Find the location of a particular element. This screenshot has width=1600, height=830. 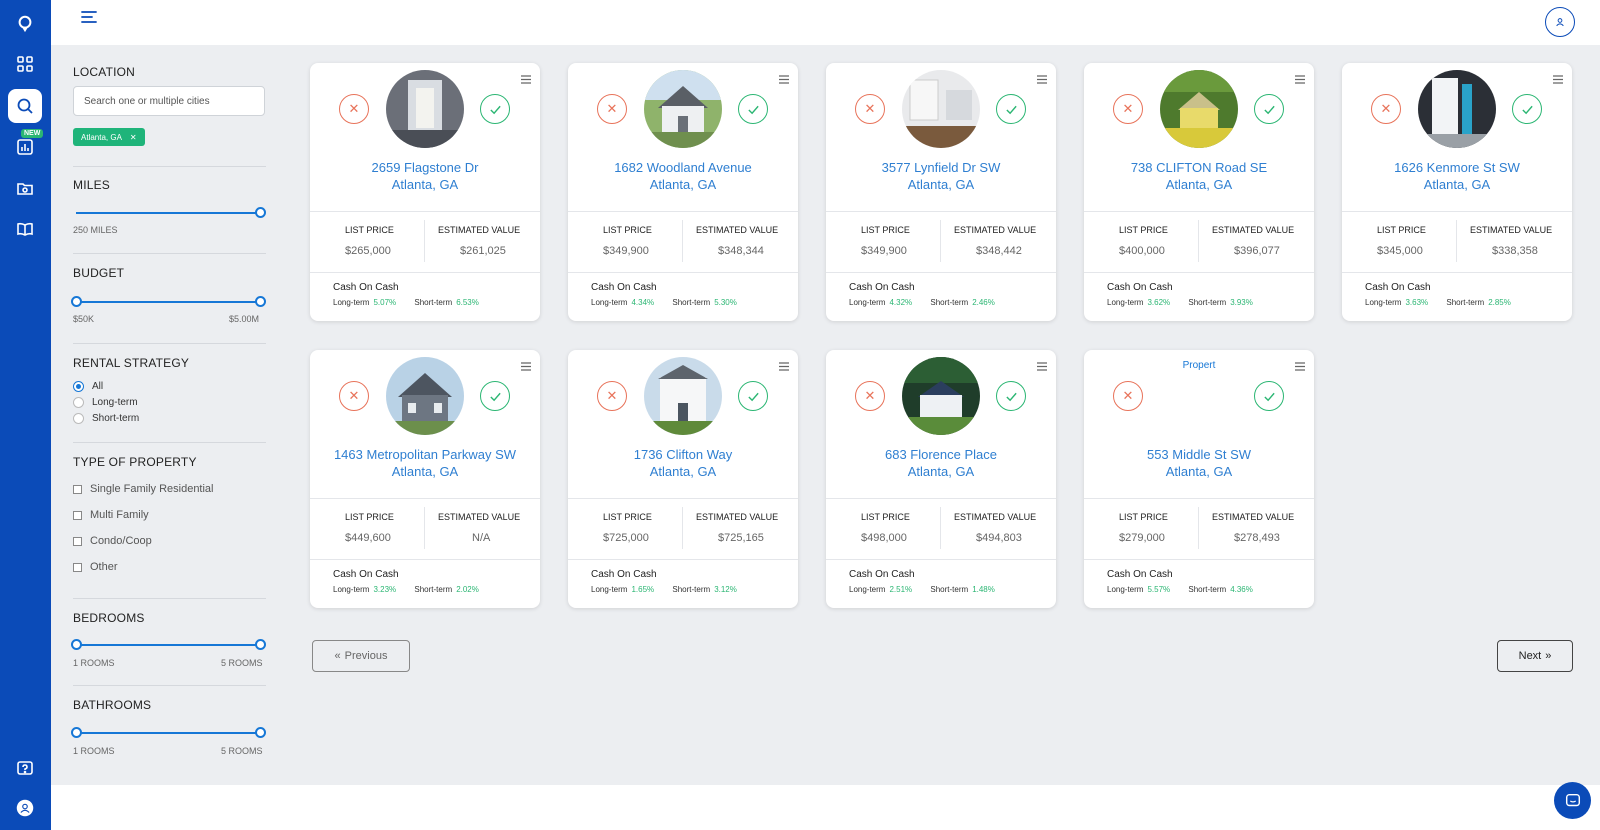

property-address-link: 2659 Flagstone Dr Atlanta, GA is located at coordinates (425, 176).